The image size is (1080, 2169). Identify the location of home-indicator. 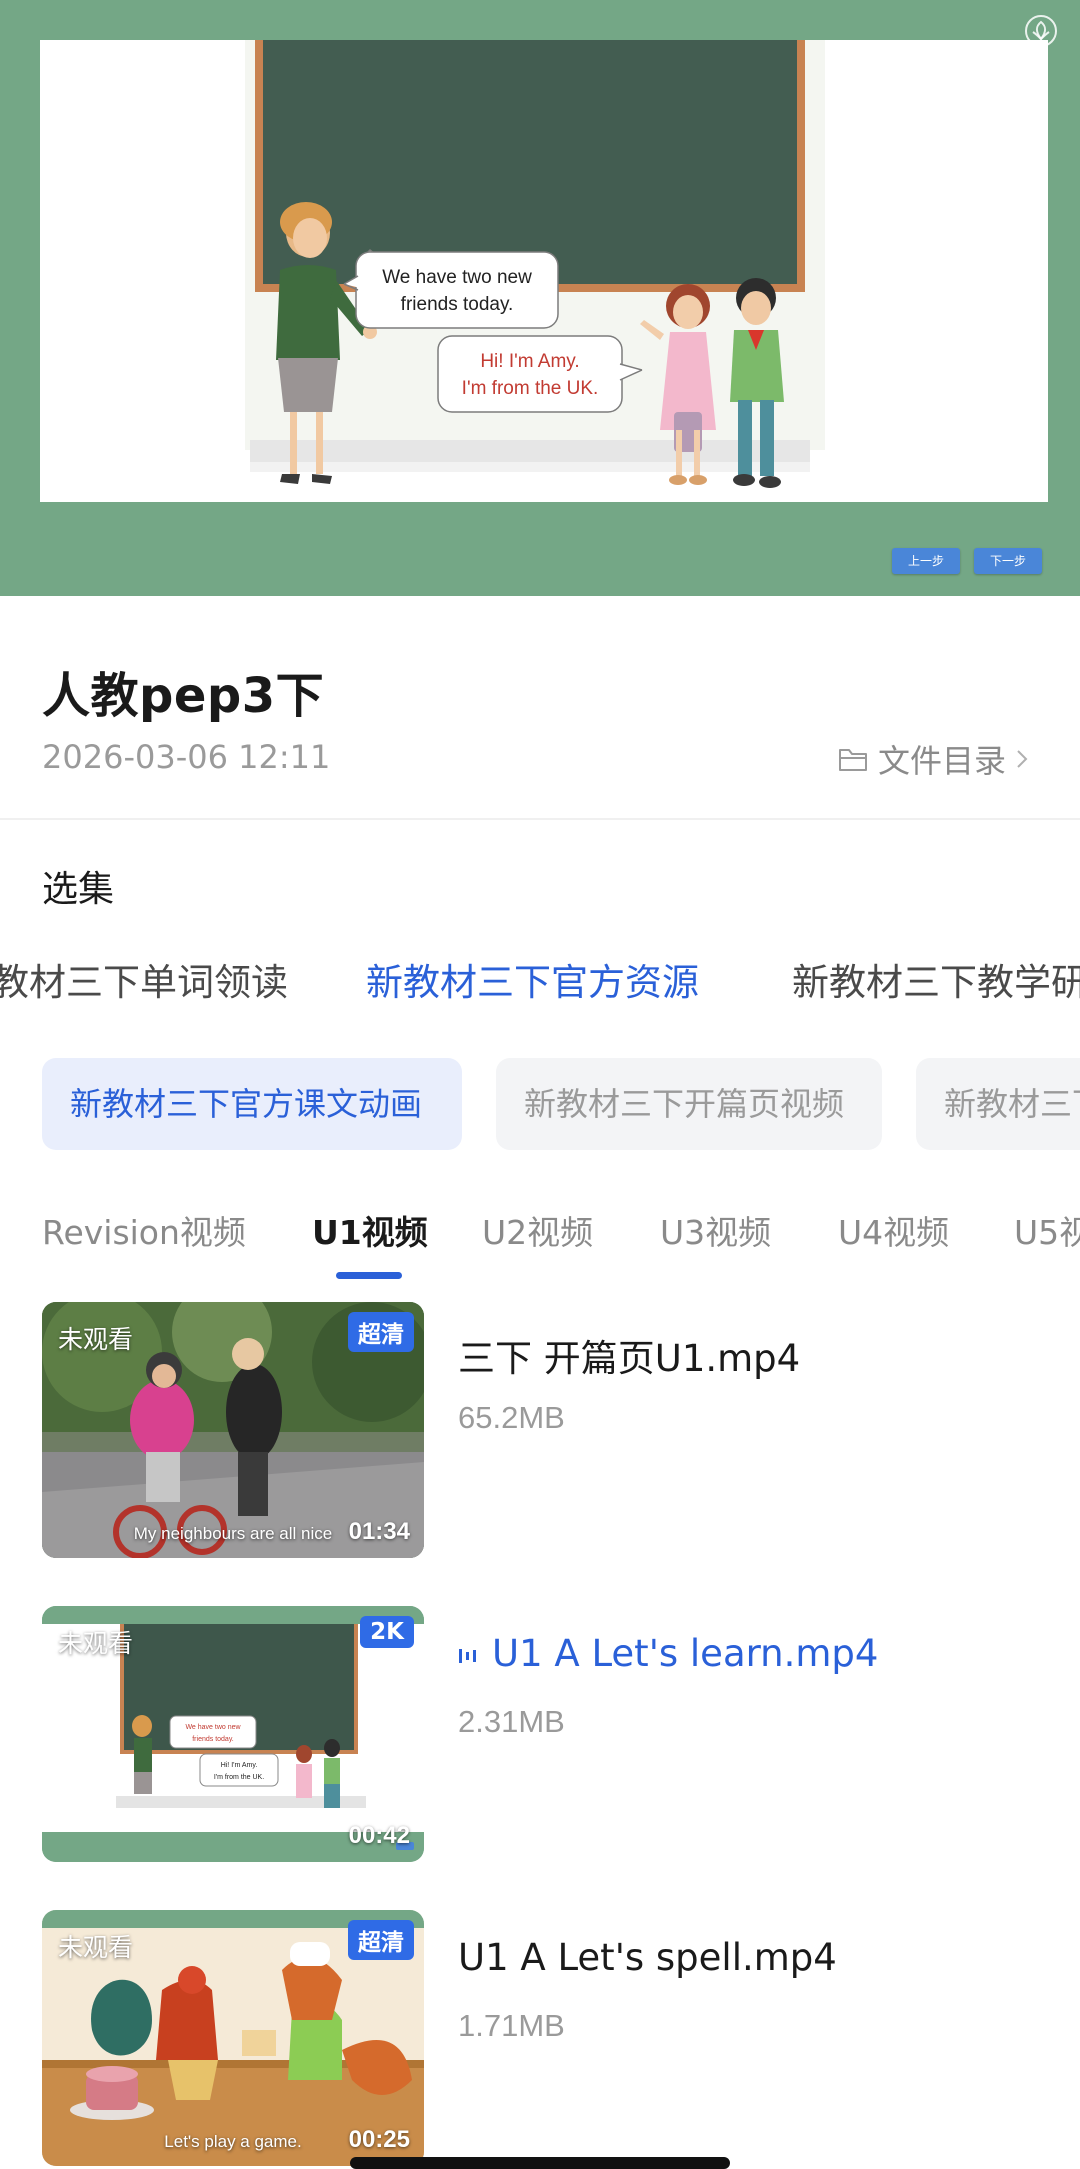
(540, 2163).